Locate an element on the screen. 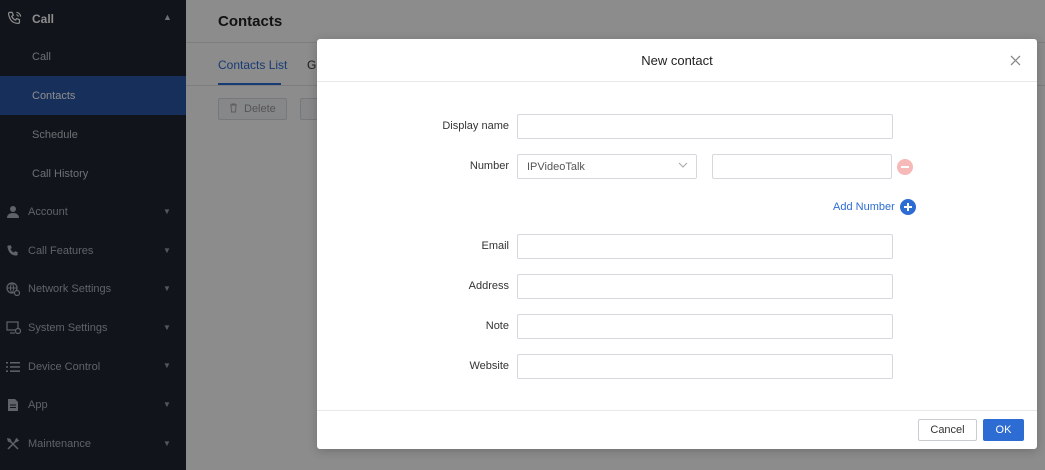 The width and height of the screenshot is (1045, 470). dialog-footer: Cancel OK is located at coordinates (677, 429).